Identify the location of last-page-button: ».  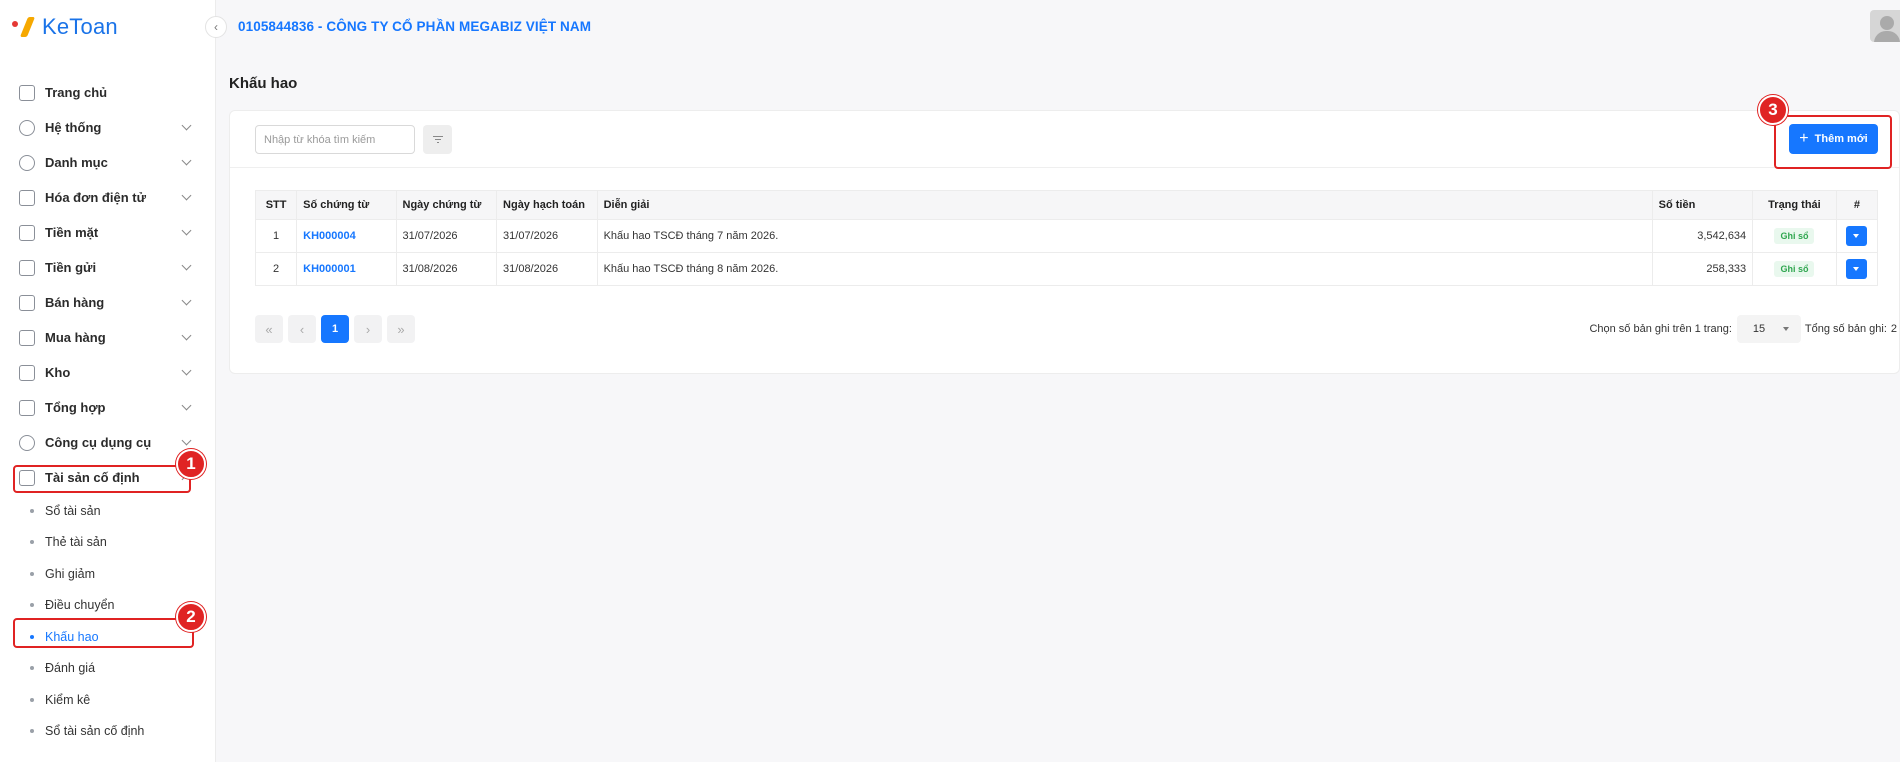
(401, 329).